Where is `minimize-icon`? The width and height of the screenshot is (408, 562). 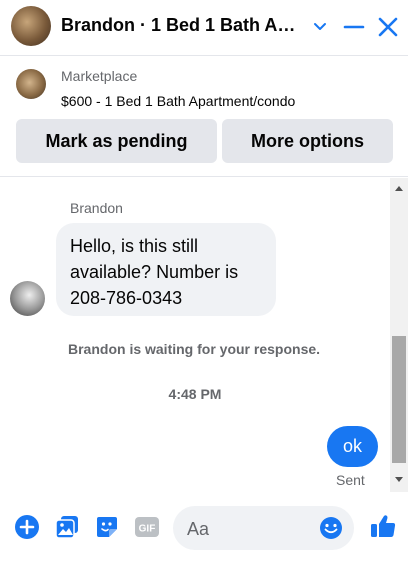
minimize-icon is located at coordinates (354, 27).